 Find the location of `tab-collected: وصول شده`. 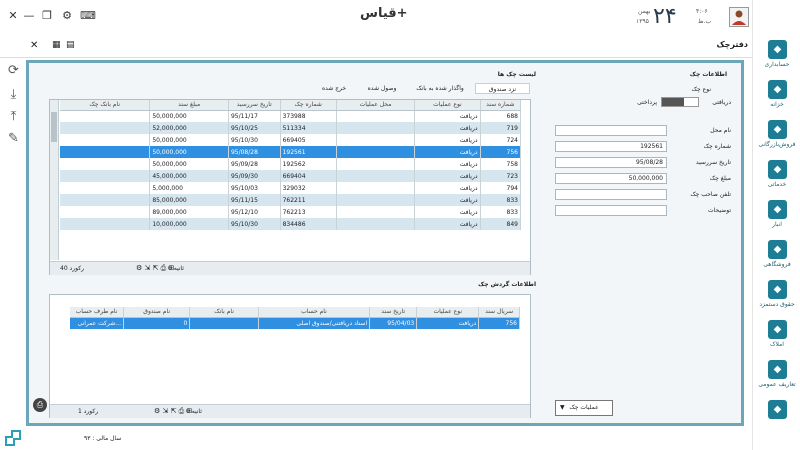

tab-collected: وصول شده is located at coordinates (382, 88).